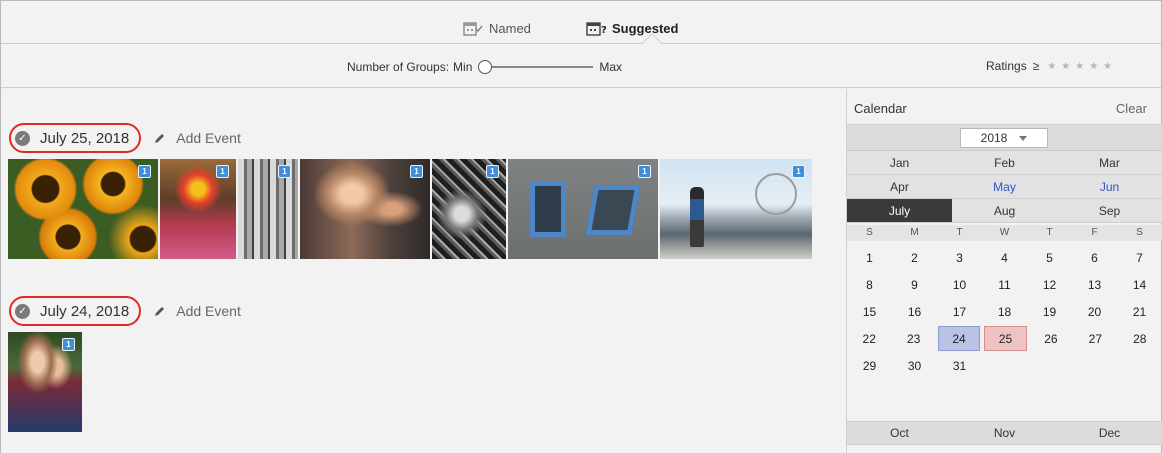 The height and width of the screenshot is (453, 1162). What do you see at coordinates (1094, 257) in the screenshot?
I see `day-cell: 6` at bounding box center [1094, 257].